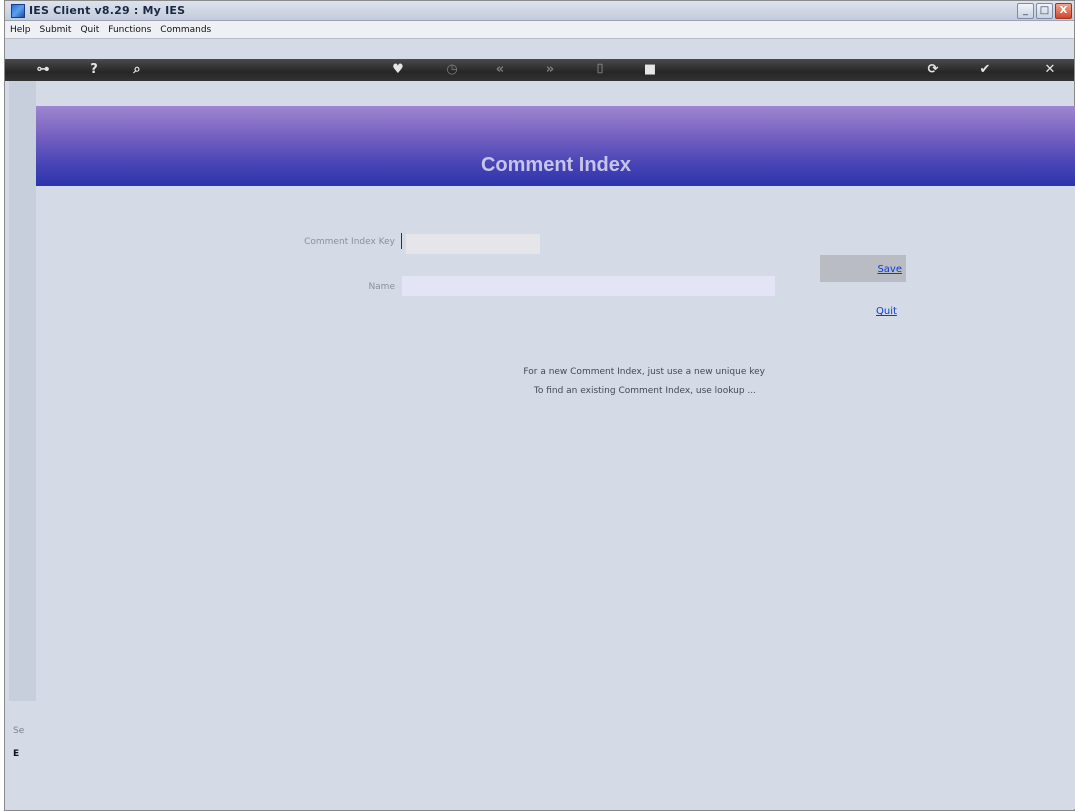  I want to click on name-input, so click(588, 286).